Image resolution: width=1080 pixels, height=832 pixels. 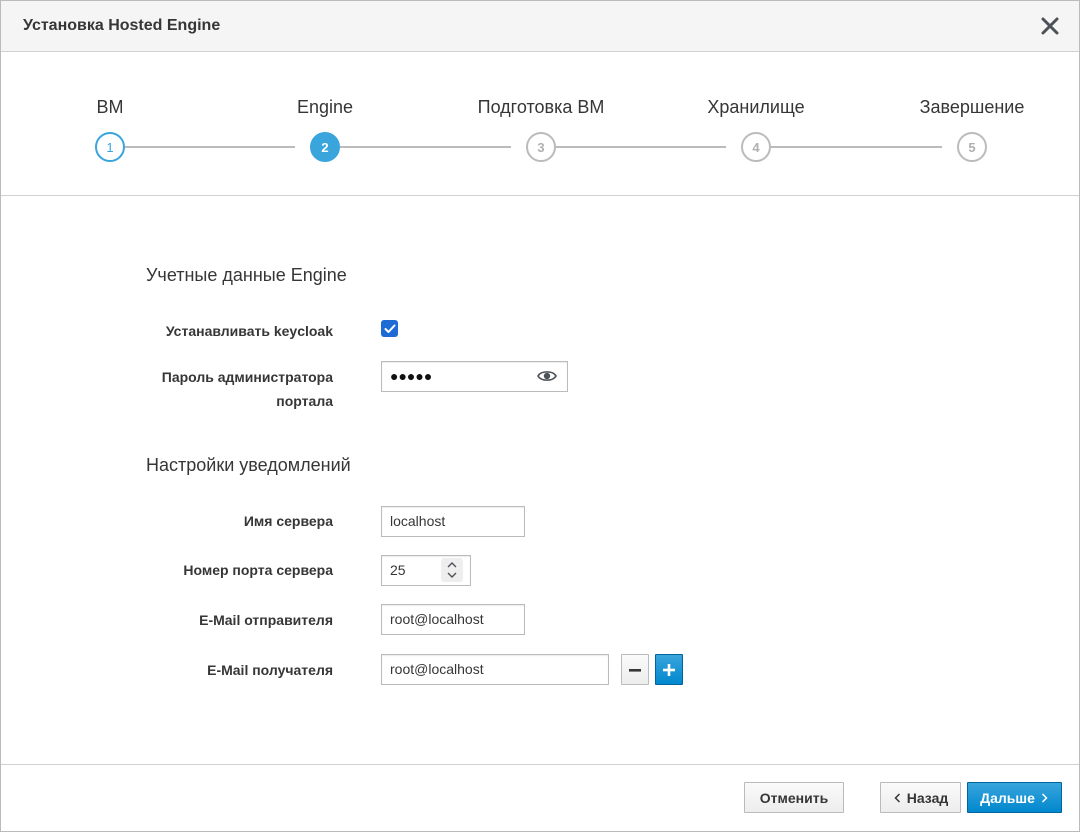 I want to click on admin-password-value: ●●●●●, so click(x=411, y=376).